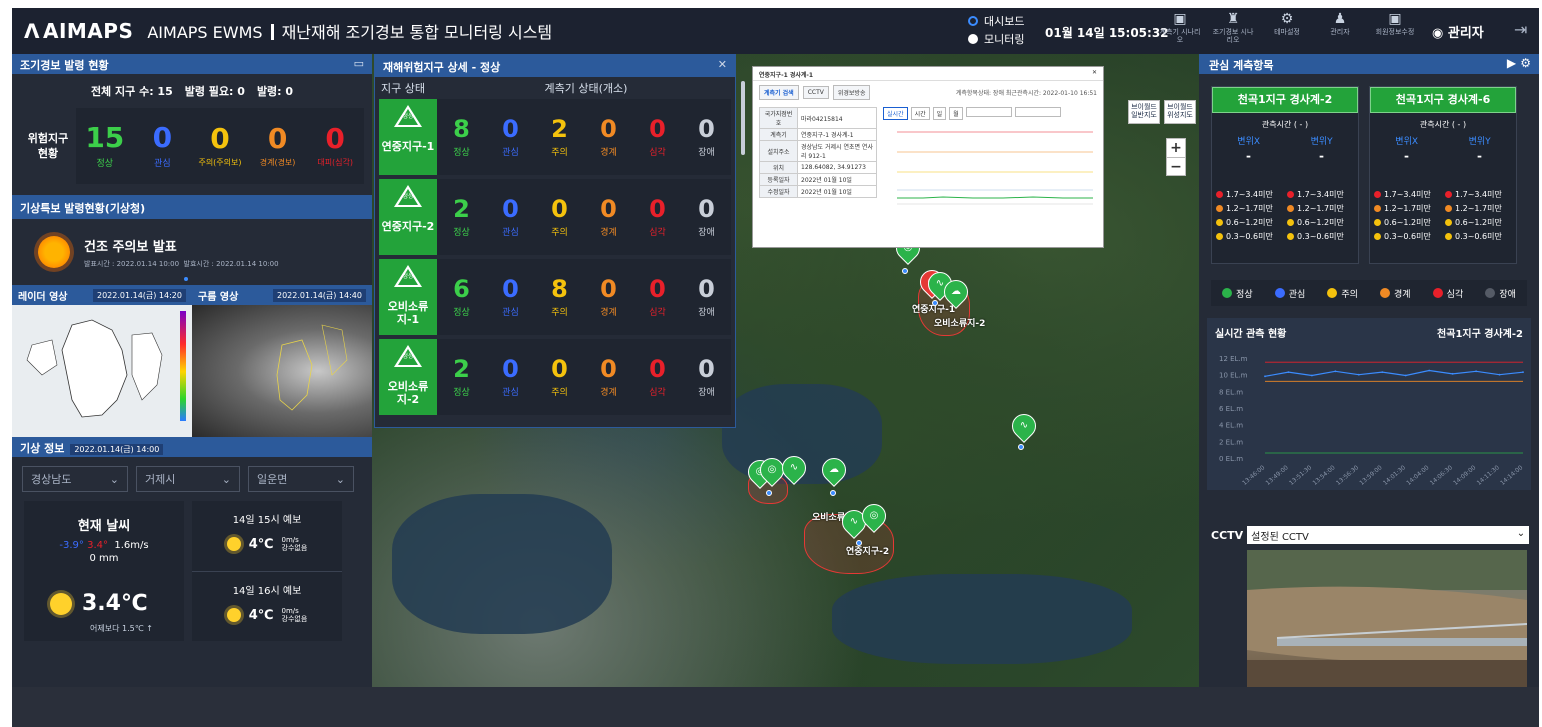 This screenshot has width=1542, height=727. I want to click on system-title: 재난재해 조기경보 통합 모니터링 시스템, so click(417, 32).